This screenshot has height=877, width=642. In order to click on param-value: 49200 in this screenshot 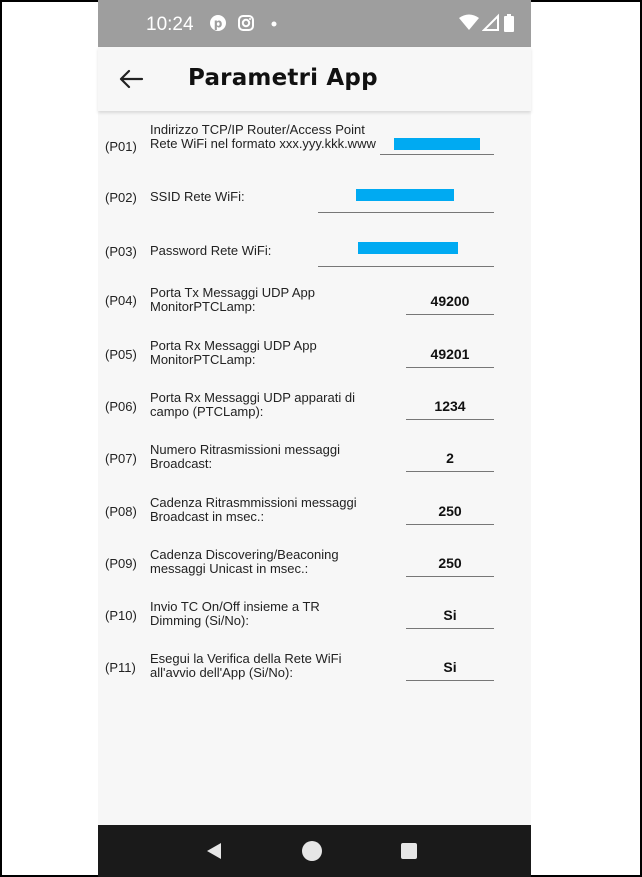, I will do `click(450, 301)`.